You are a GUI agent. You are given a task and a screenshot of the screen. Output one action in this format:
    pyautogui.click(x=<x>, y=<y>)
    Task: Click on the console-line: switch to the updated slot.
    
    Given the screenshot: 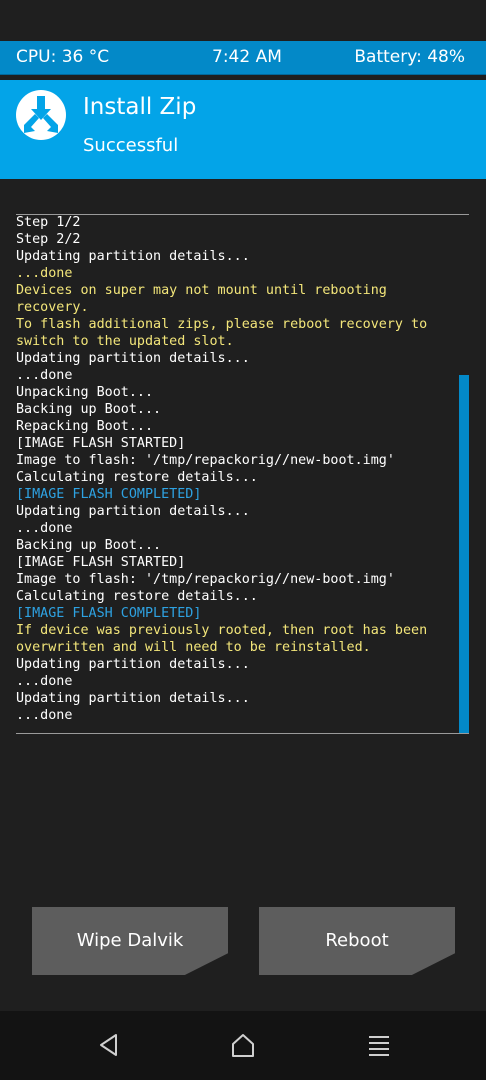 What is the action you would take?
    pyautogui.click(x=125, y=341)
    